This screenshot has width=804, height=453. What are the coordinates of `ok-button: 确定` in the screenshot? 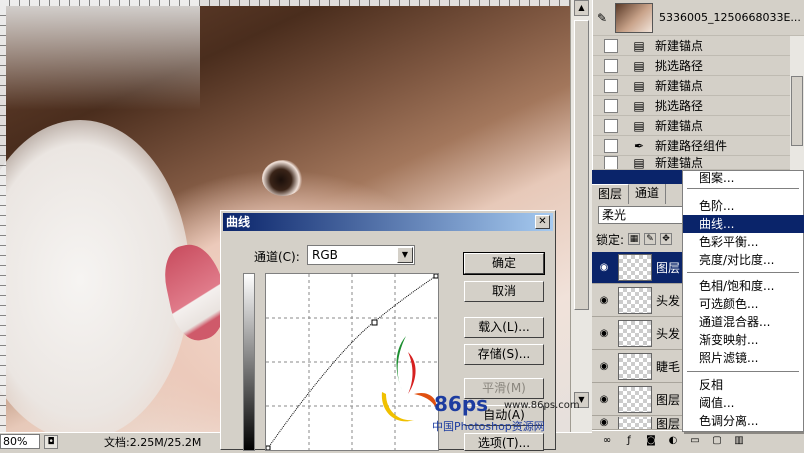 It's located at (504, 263).